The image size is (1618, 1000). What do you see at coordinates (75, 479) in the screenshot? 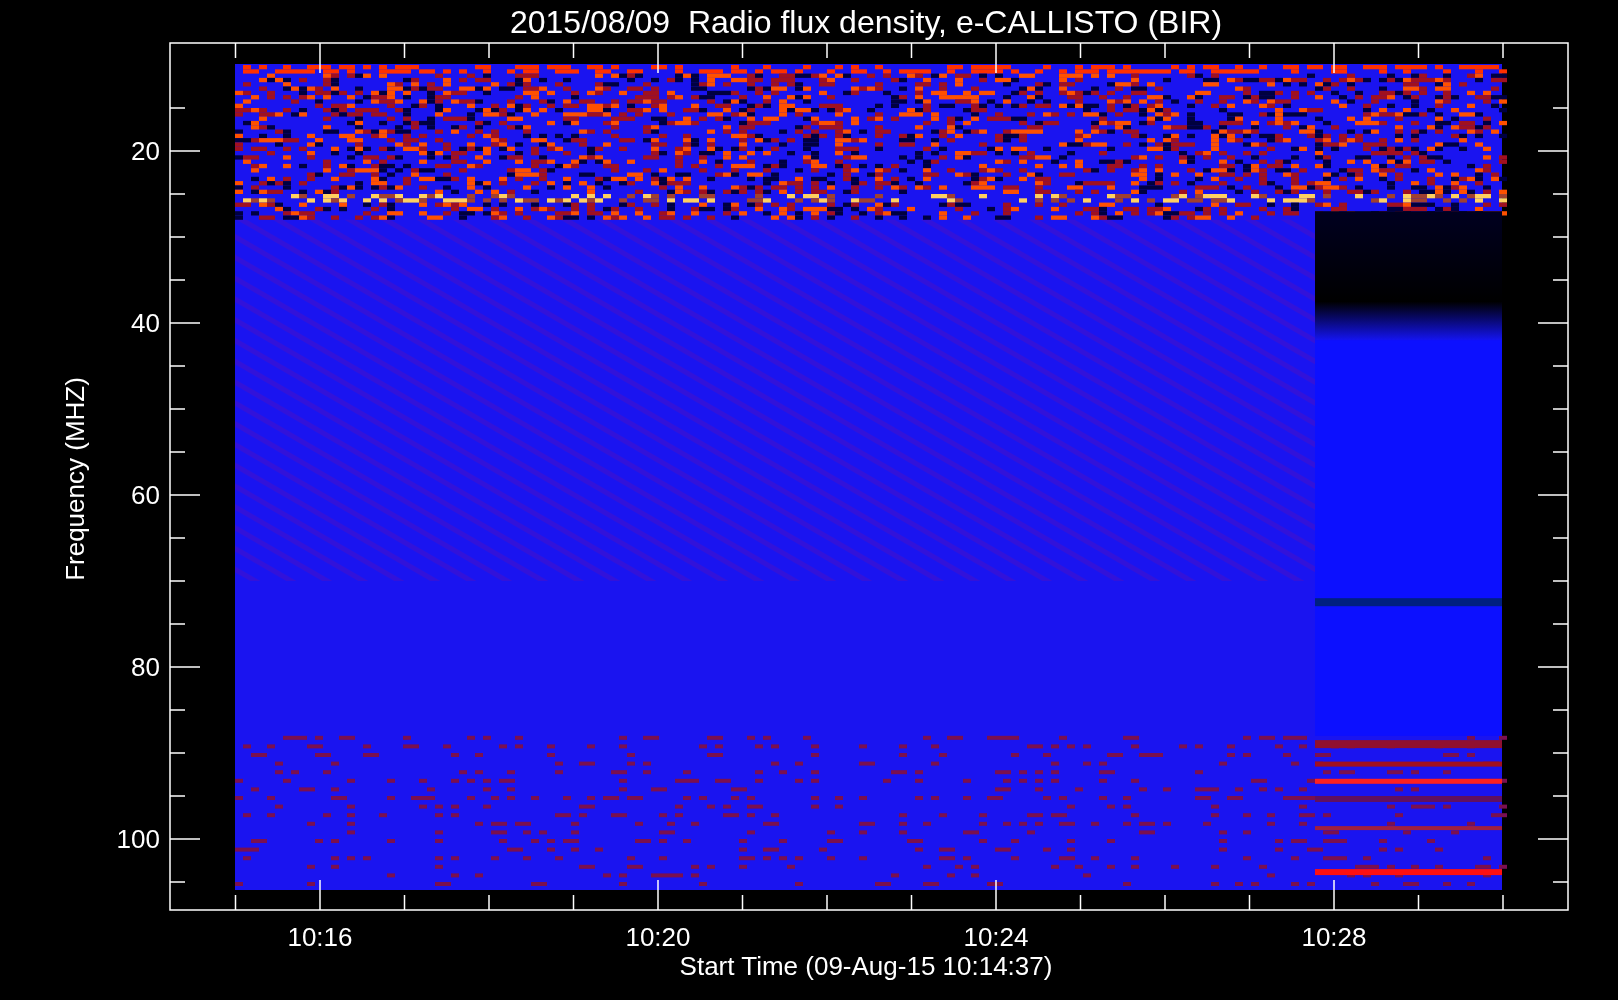
I see `y-axis-label: Frequency (MHZ)` at bounding box center [75, 479].